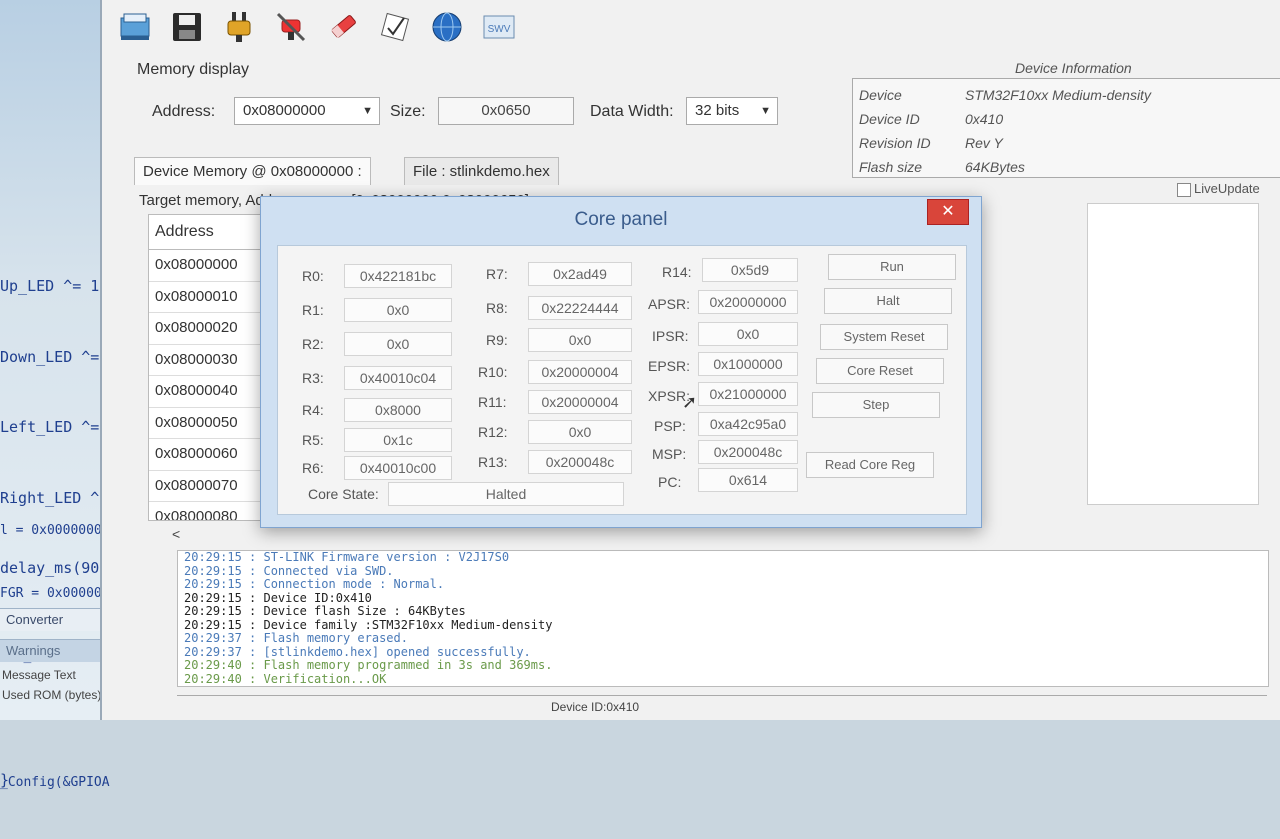 The height and width of the screenshot is (839, 1280). What do you see at coordinates (135, 27) in the screenshot?
I see `open-file-icon` at bounding box center [135, 27].